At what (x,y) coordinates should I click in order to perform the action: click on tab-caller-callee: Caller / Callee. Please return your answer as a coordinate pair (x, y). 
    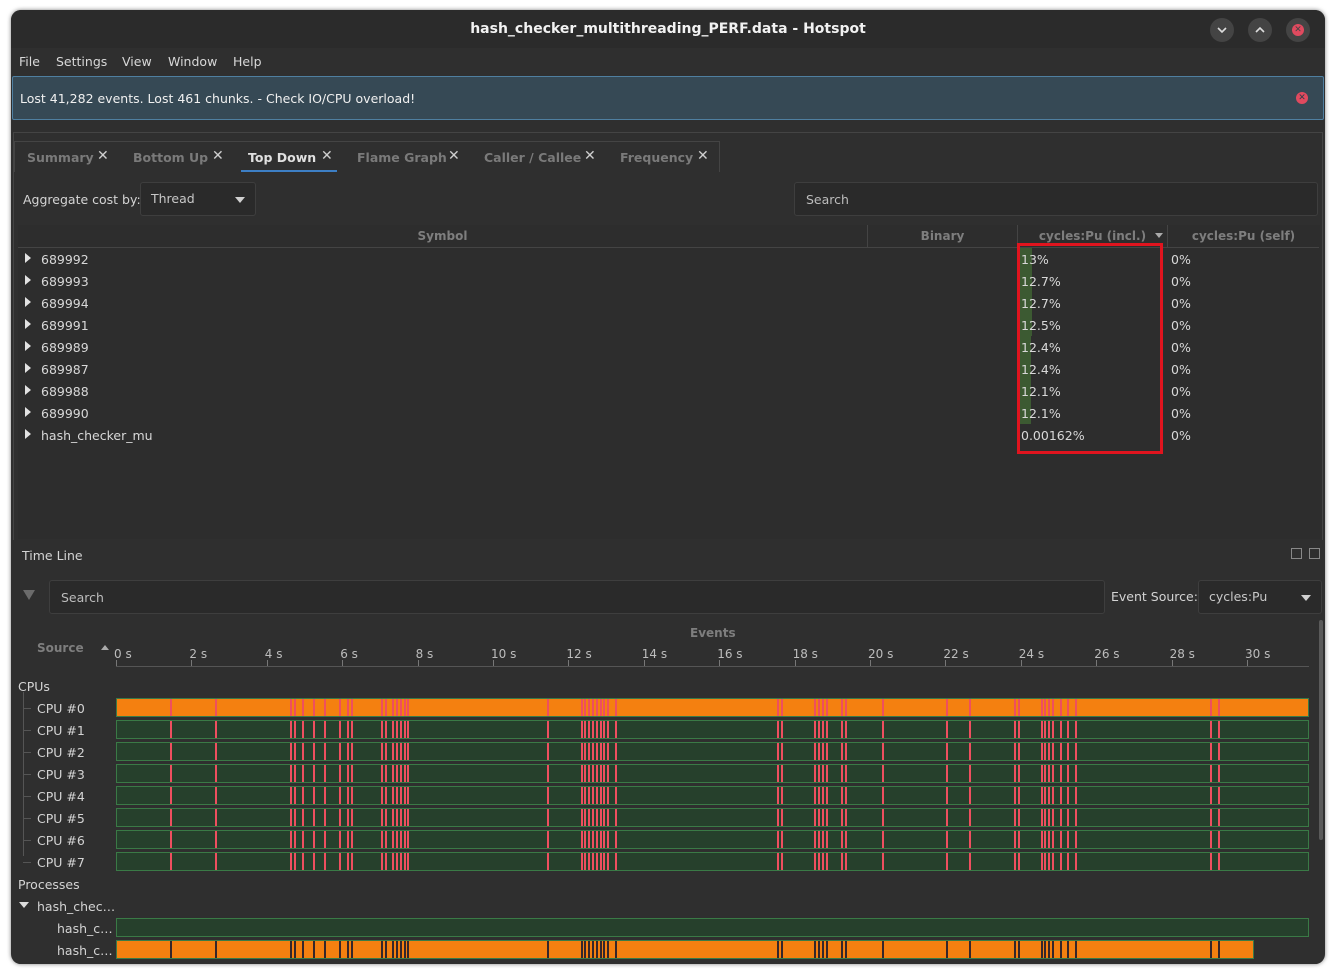
    Looking at the image, I should click on (532, 157).